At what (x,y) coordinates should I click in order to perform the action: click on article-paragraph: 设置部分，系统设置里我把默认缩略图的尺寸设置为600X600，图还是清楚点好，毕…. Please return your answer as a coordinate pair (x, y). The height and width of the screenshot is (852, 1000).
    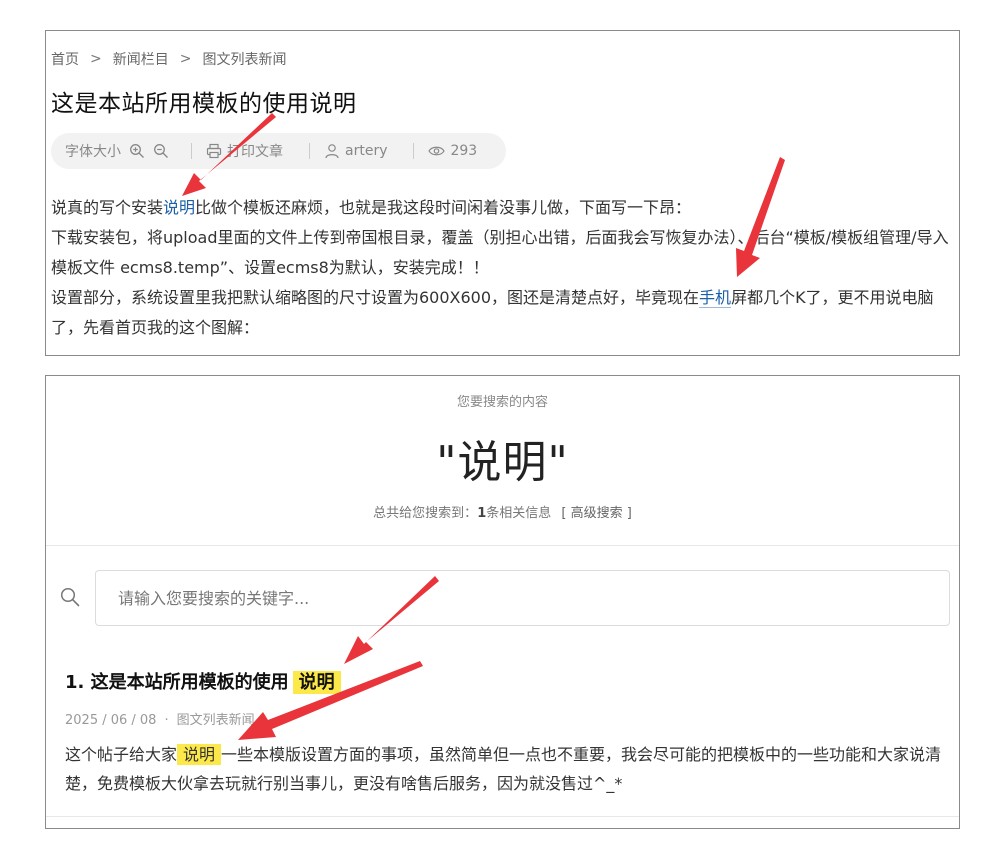
    Looking at the image, I should click on (503, 313).